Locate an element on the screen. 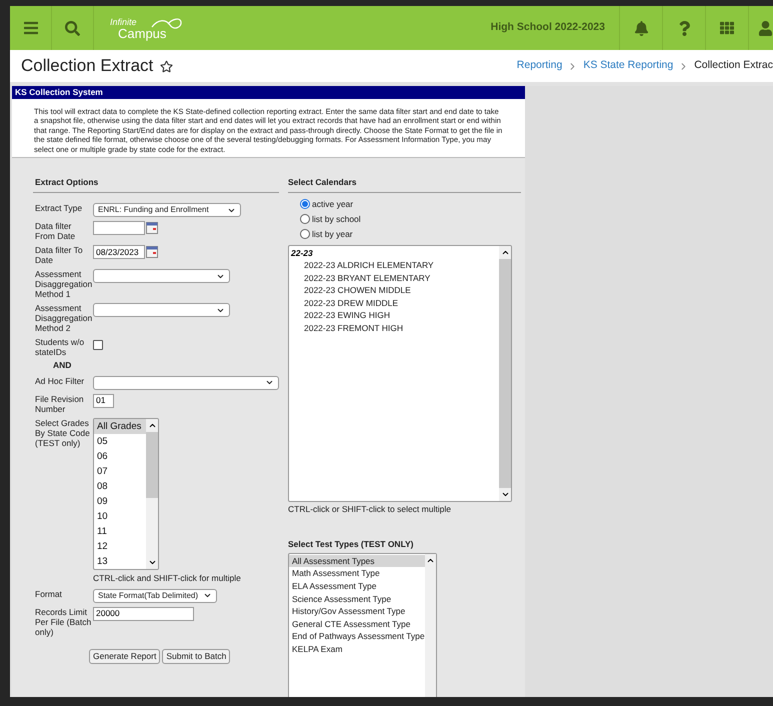 This screenshot has height=706, width=773. radio-label: active year is located at coordinates (333, 204).